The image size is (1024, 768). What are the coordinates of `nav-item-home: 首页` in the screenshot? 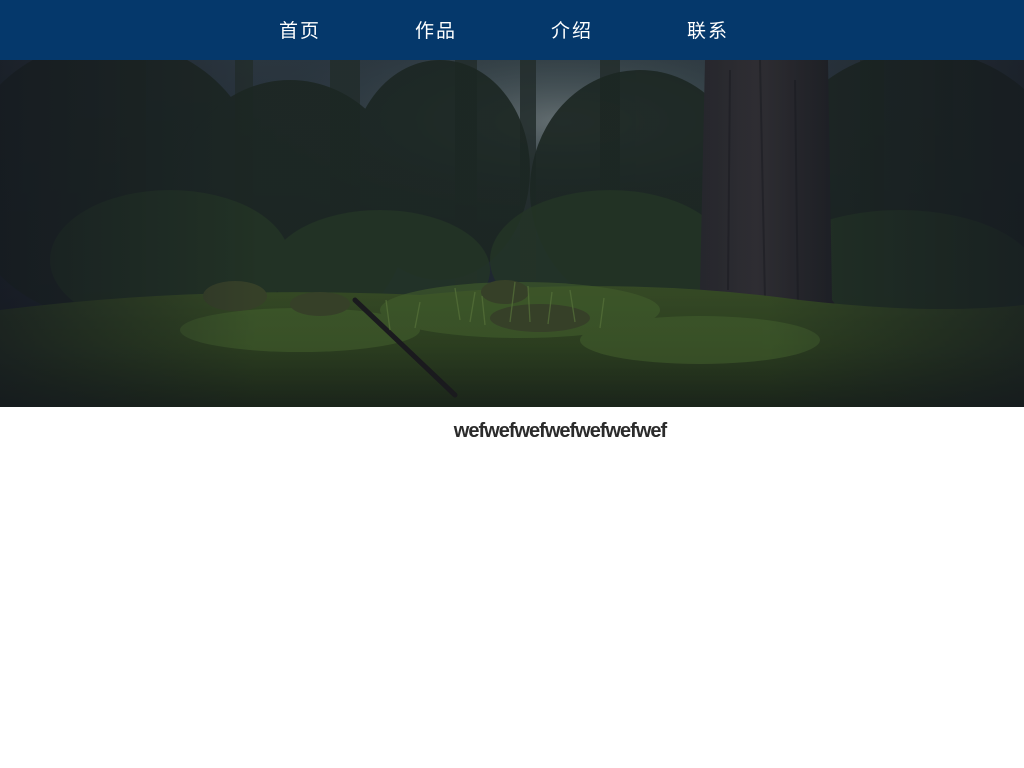 It's located at (300, 30).